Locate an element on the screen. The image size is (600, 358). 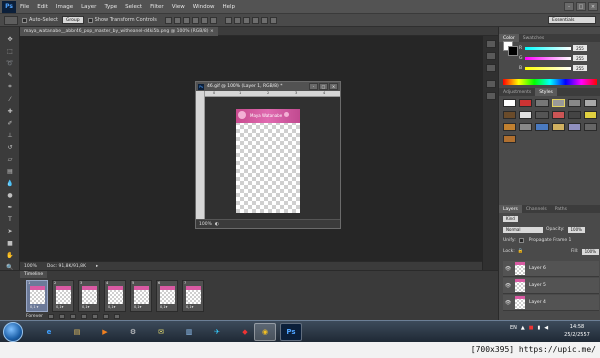
fish-icon: ✈ is located at coordinates (217, 332).